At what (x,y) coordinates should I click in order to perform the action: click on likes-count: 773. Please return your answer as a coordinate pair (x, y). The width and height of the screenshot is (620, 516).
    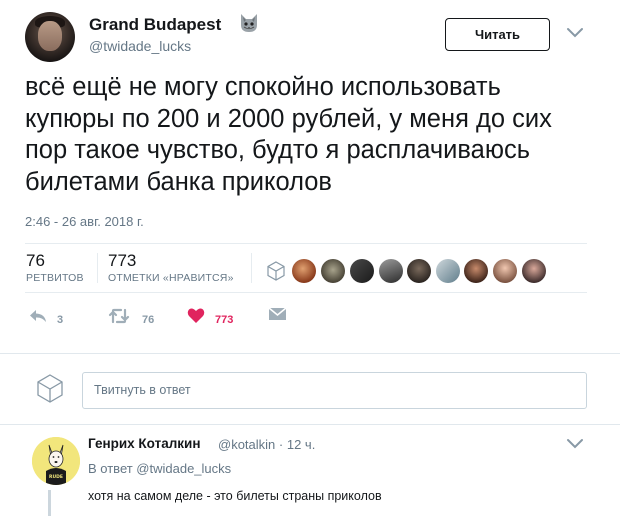
    Looking at the image, I should click on (122, 260).